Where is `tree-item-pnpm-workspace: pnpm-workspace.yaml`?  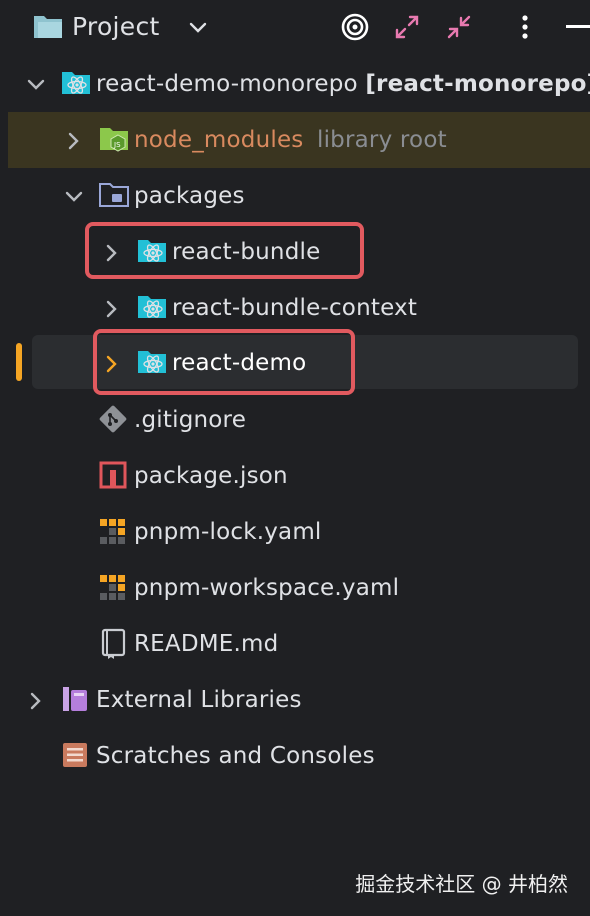
tree-item-pnpm-workspace: pnpm-workspace.yaml is located at coordinates (295, 588).